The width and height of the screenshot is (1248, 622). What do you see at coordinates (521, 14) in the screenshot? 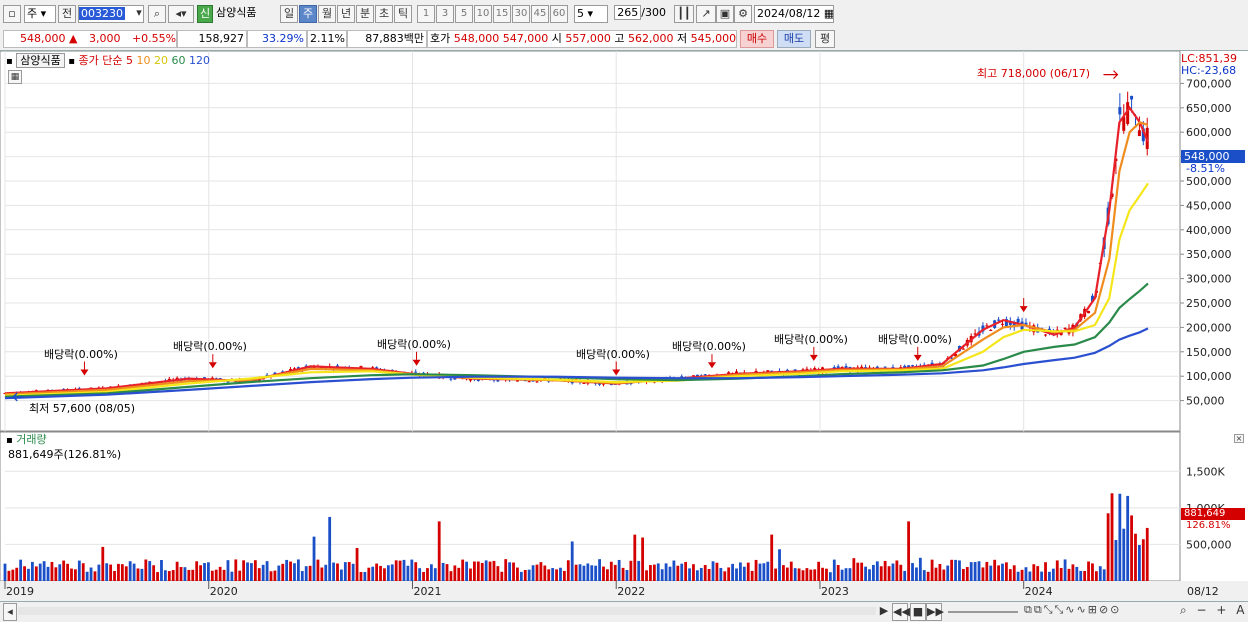
I see `interval-button: 30` at bounding box center [521, 14].